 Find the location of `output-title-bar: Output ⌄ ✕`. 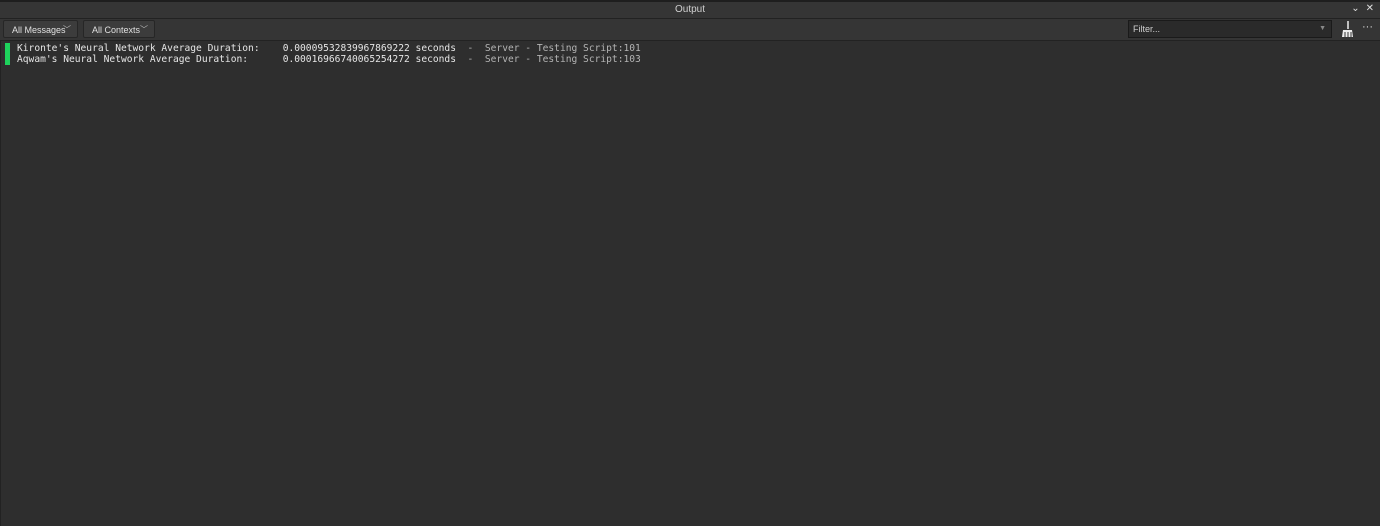

output-title-bar: Output ⌄ ✕ is located at coordinates (690, 10).